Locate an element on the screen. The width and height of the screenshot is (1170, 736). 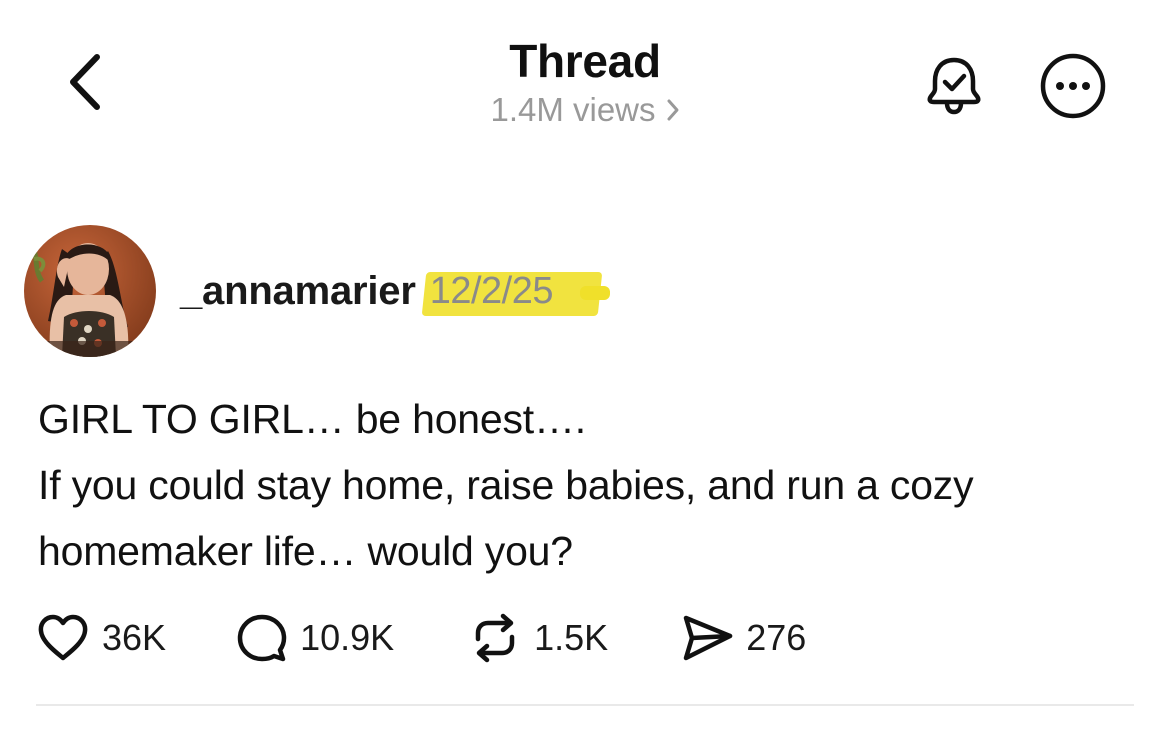
avatar is located at coordinates (90, 291).